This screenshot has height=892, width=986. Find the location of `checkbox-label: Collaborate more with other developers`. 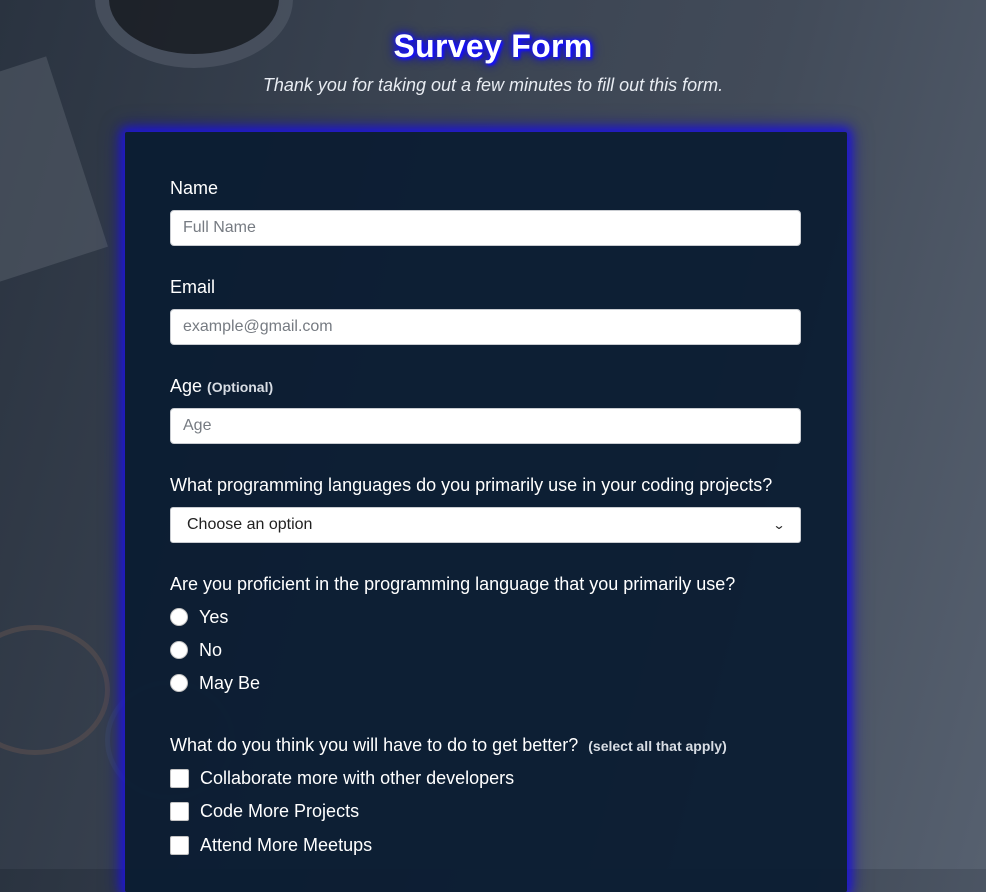

checkbox-label: Collaborate more with other developers is located at coordinates (357, 777).